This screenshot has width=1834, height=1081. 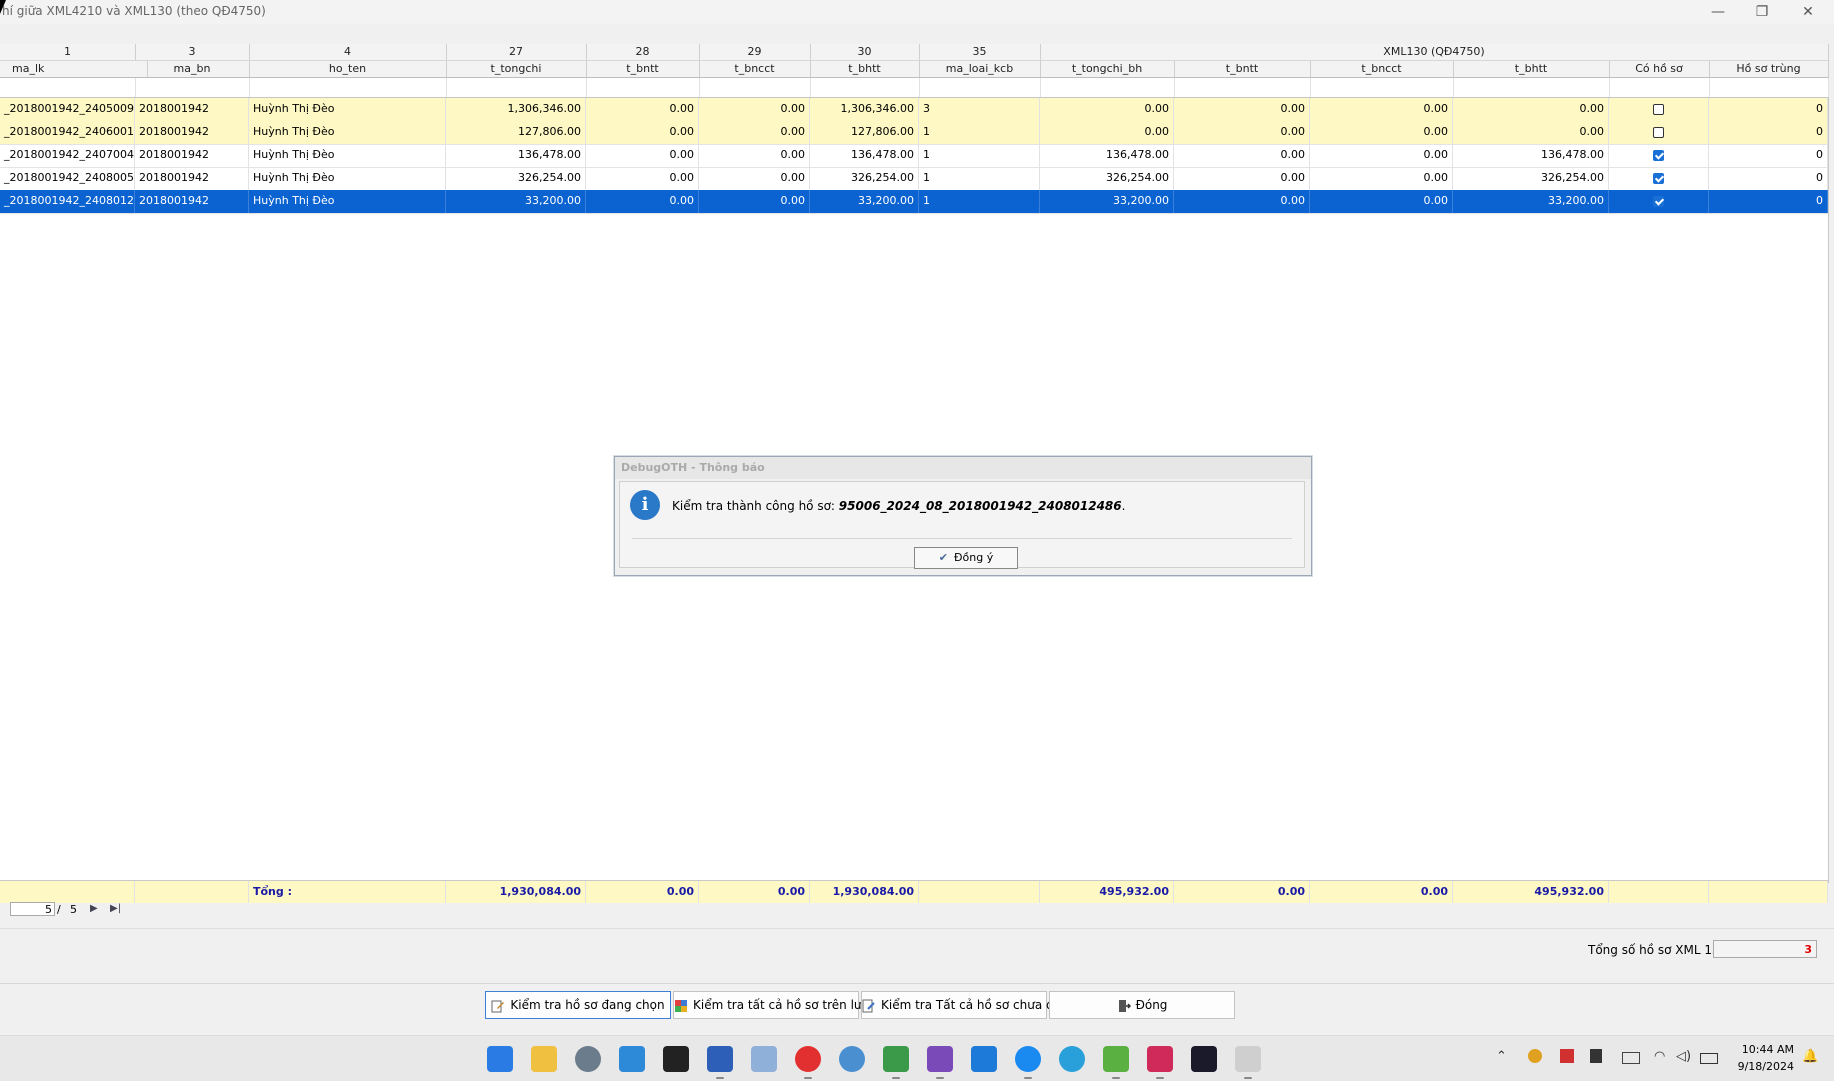 I want to click on header-ma-loai-kcb: ma_loai_kcb, so click(x=980, y=69).